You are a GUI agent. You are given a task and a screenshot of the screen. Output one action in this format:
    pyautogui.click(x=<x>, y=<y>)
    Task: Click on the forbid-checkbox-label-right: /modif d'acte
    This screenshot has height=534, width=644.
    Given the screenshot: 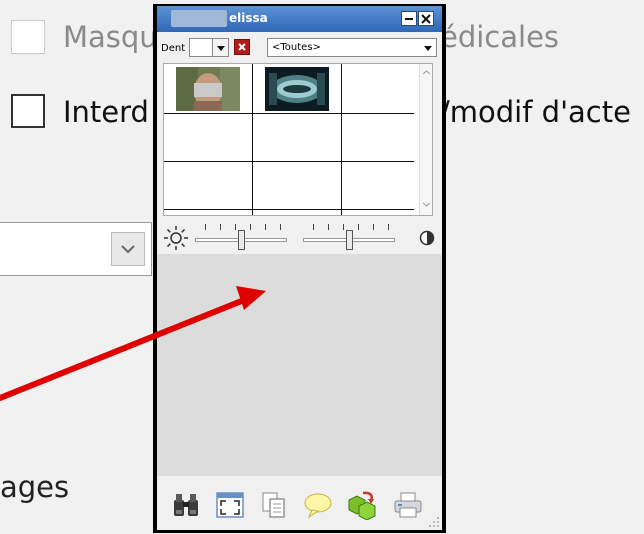 What is the action you would take?
    pyautogui.click(x=535, y=112)
    